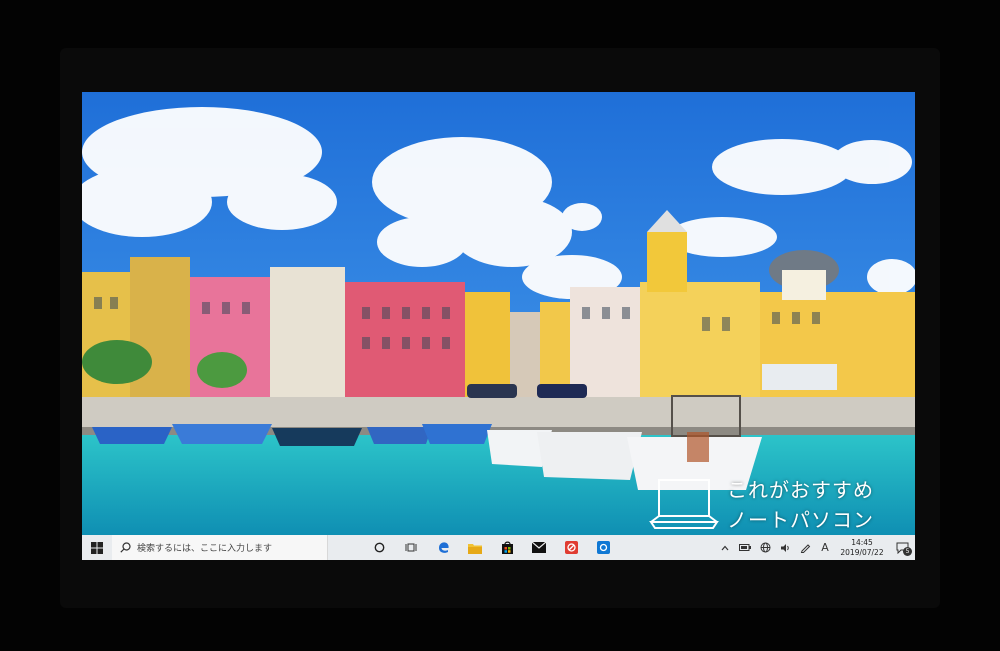  I want to click on mail-icon, so click(539, 547).